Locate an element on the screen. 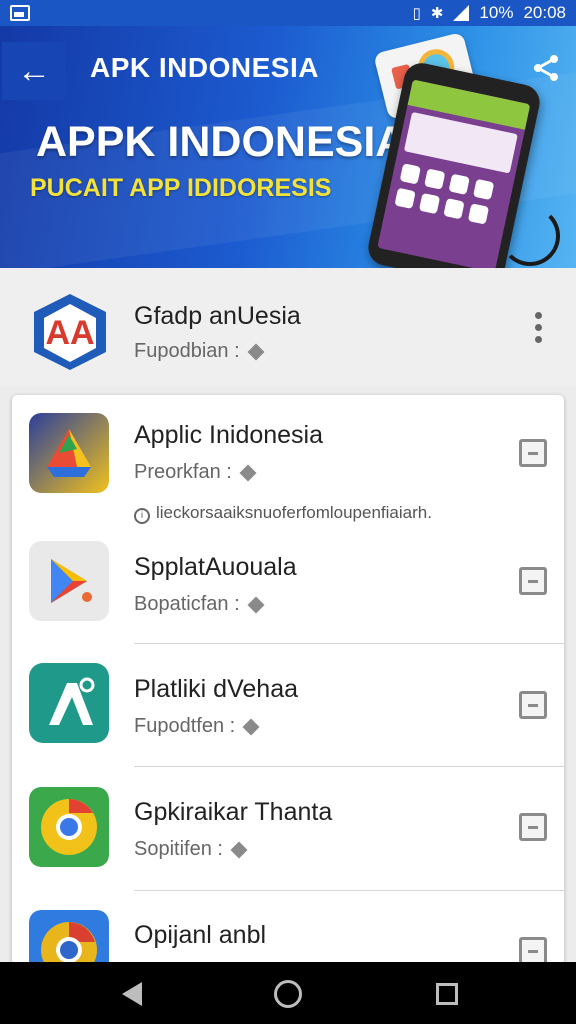  back-button: ← is located at coordinates (34, 71).